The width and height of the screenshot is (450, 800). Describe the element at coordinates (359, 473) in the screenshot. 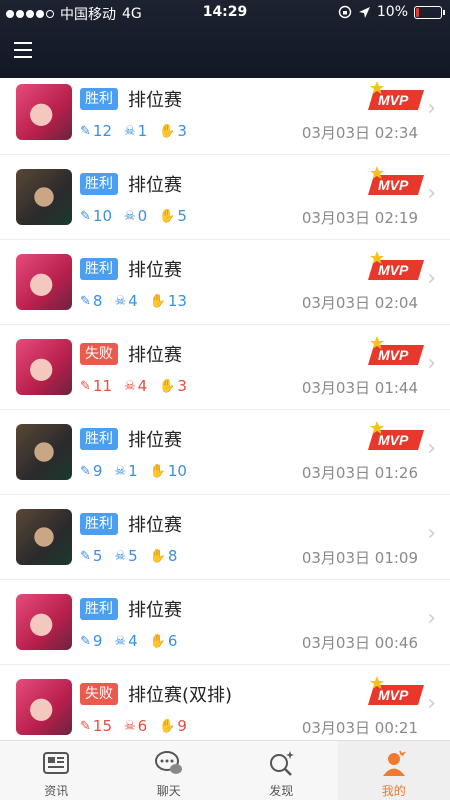

I see `match-time: 03月03日 01:26` at that location.